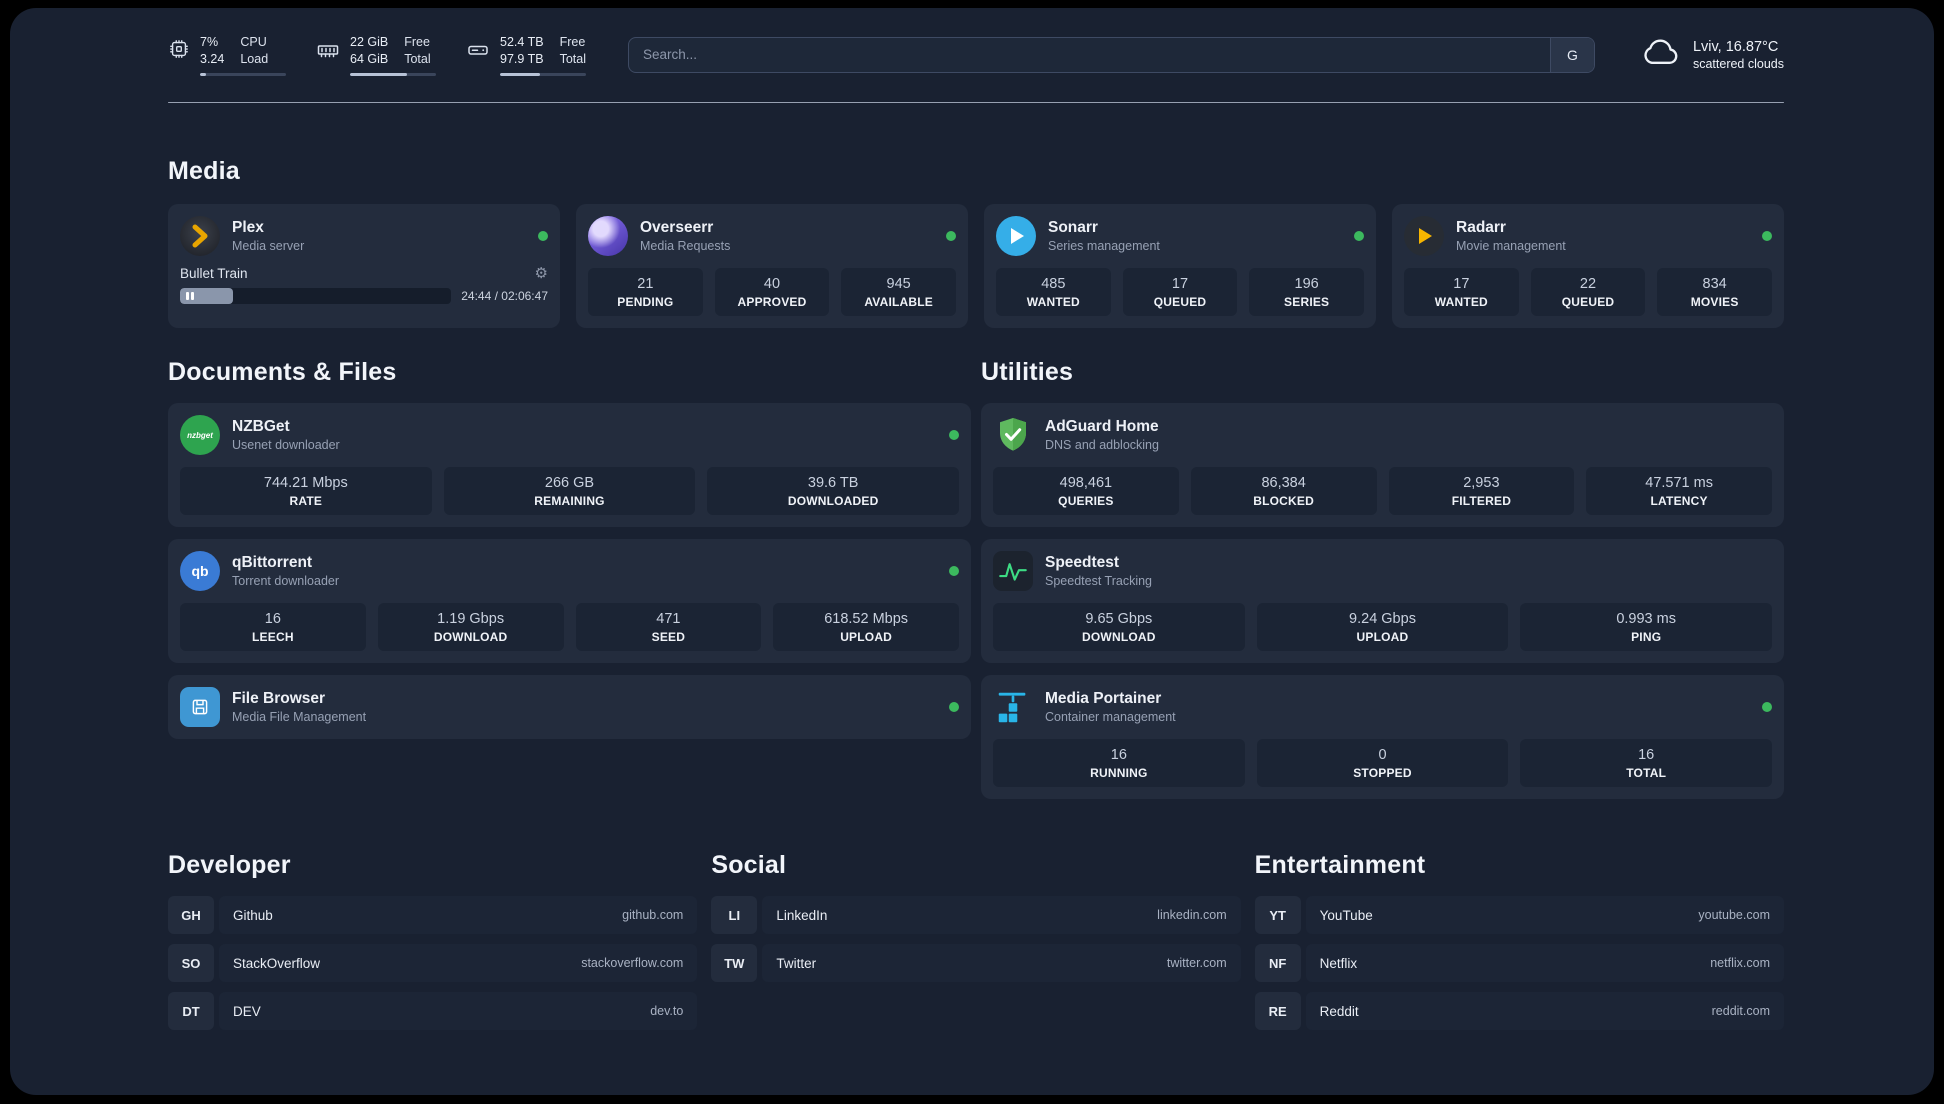 Image resolution: width=1944 pixels, height=1104 pixels. I want to click on speedtest-stat-ping: 0.993 ms PING, so click(1646, 627).